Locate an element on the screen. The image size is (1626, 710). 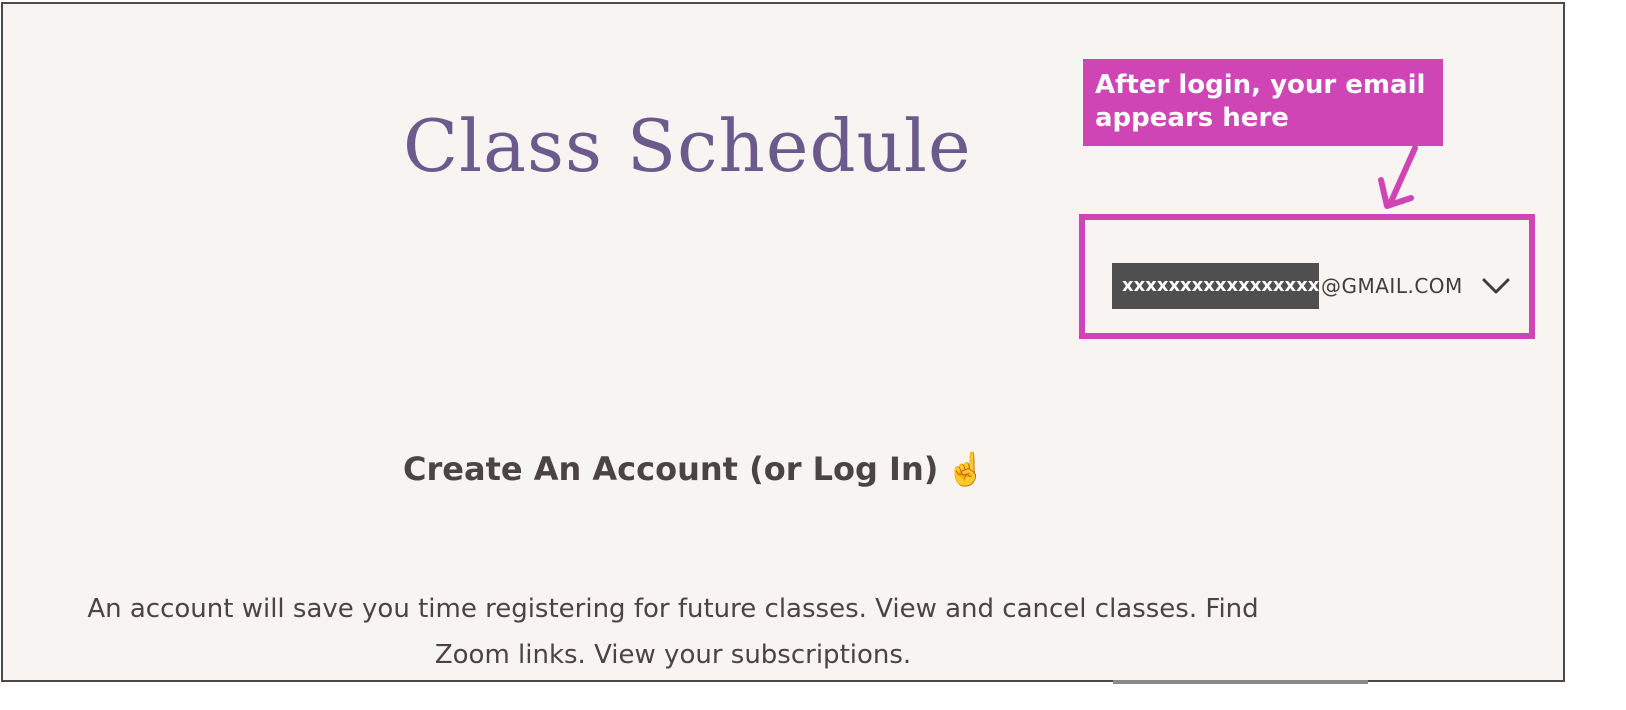
bottom-divider is located at coordinates (1240, 682).